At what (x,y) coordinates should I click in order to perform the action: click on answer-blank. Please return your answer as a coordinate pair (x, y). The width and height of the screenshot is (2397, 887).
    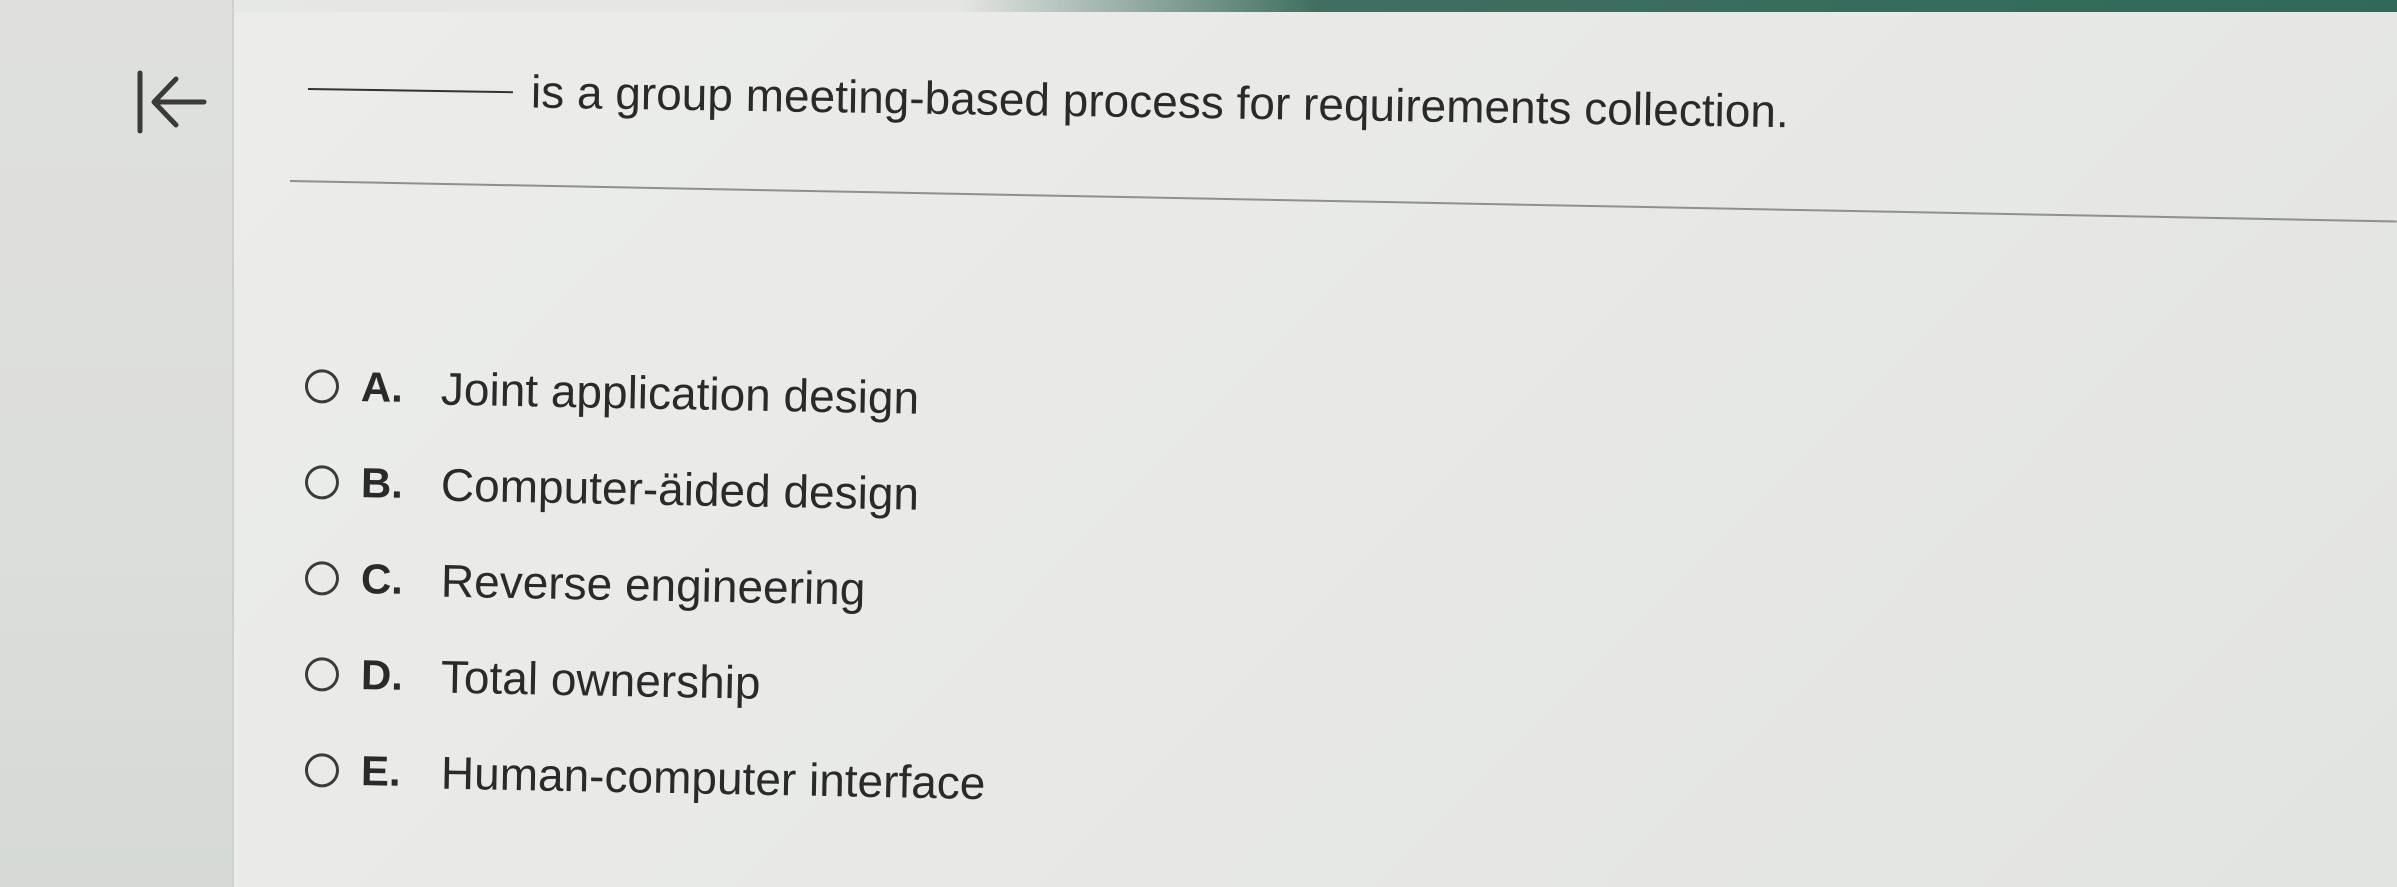
    Looking at the image, I should click on (410, 91).